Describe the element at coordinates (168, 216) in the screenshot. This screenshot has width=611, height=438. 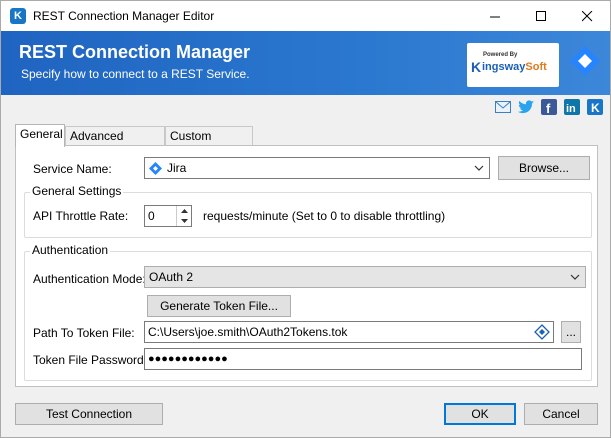
I see `throttle-input: 0` at that location.